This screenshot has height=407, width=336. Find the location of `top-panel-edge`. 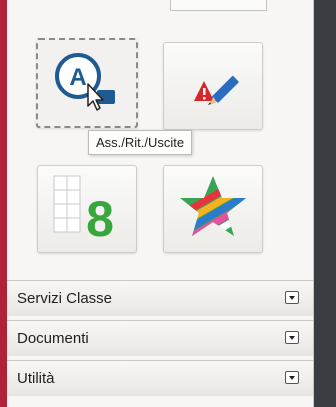

top-panel-edge is located at coordinates (218, 5).